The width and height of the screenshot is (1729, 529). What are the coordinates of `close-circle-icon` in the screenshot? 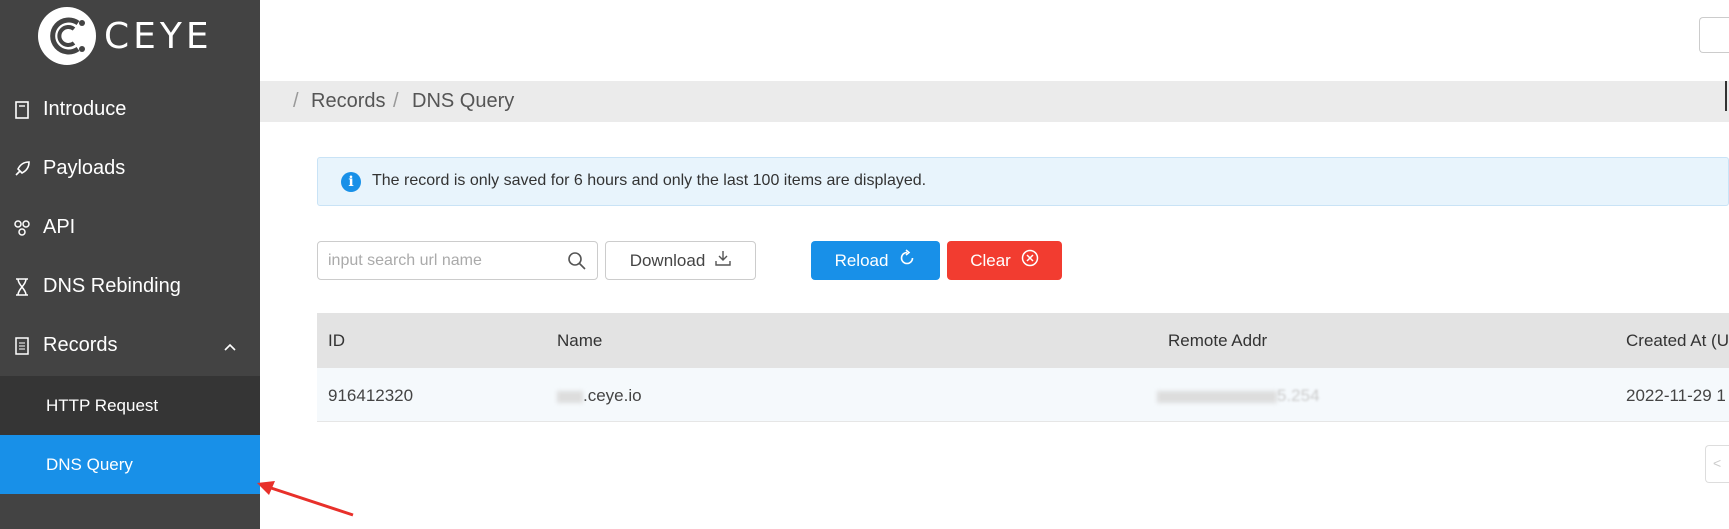 It's located at (1030, 260).